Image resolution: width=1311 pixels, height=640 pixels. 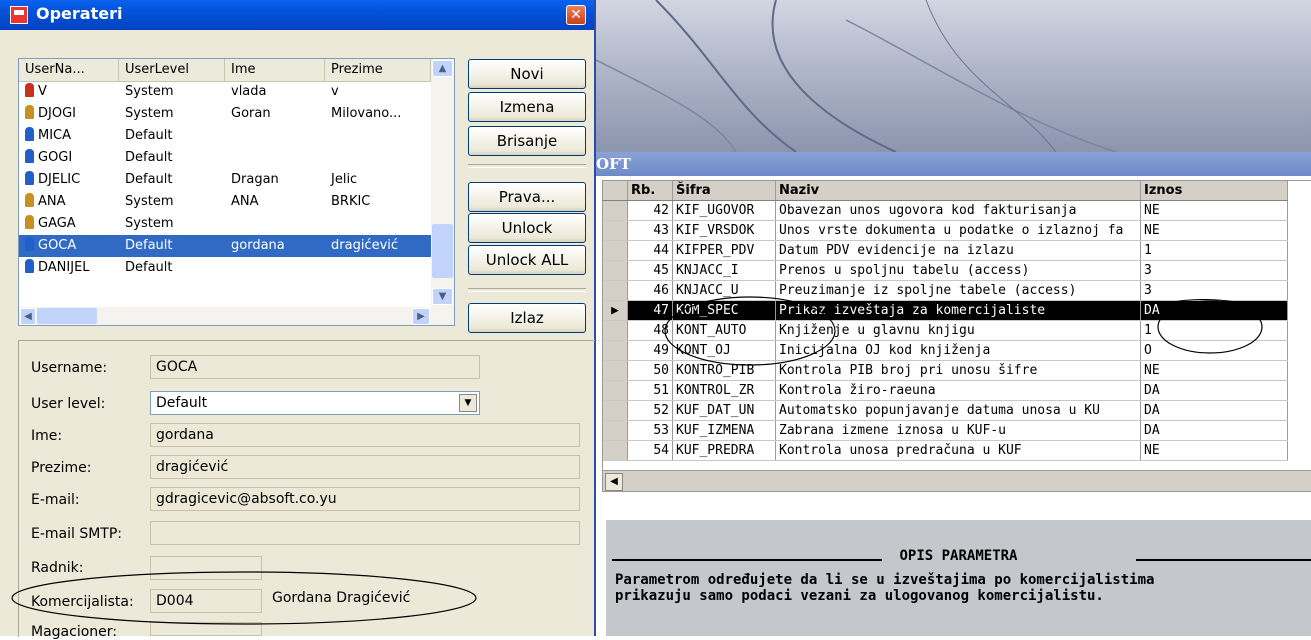 I want to click on brisanje-button: Brisanje, so click(x=527, y=141).